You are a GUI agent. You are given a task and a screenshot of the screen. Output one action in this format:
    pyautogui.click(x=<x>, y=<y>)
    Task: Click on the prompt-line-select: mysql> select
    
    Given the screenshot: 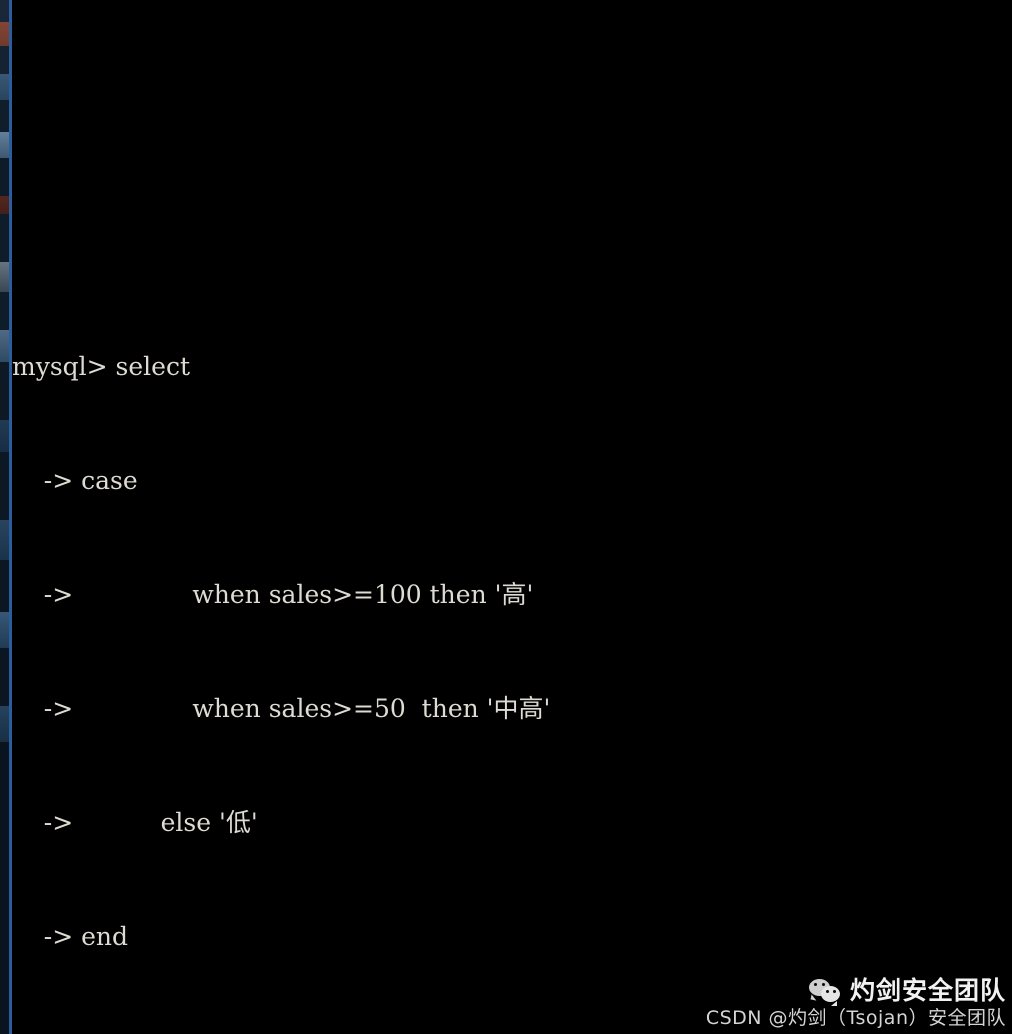 What is the action you would take?
    pyautogui.click(x=101, y=366)
    